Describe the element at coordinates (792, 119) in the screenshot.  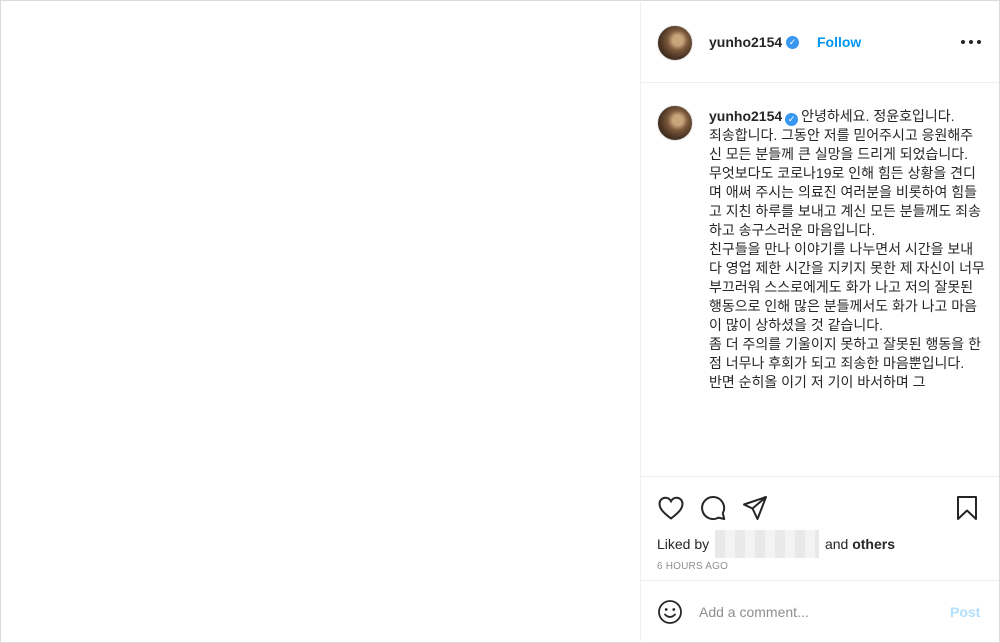
I see `caption-verified-icon: ✓` at that location.